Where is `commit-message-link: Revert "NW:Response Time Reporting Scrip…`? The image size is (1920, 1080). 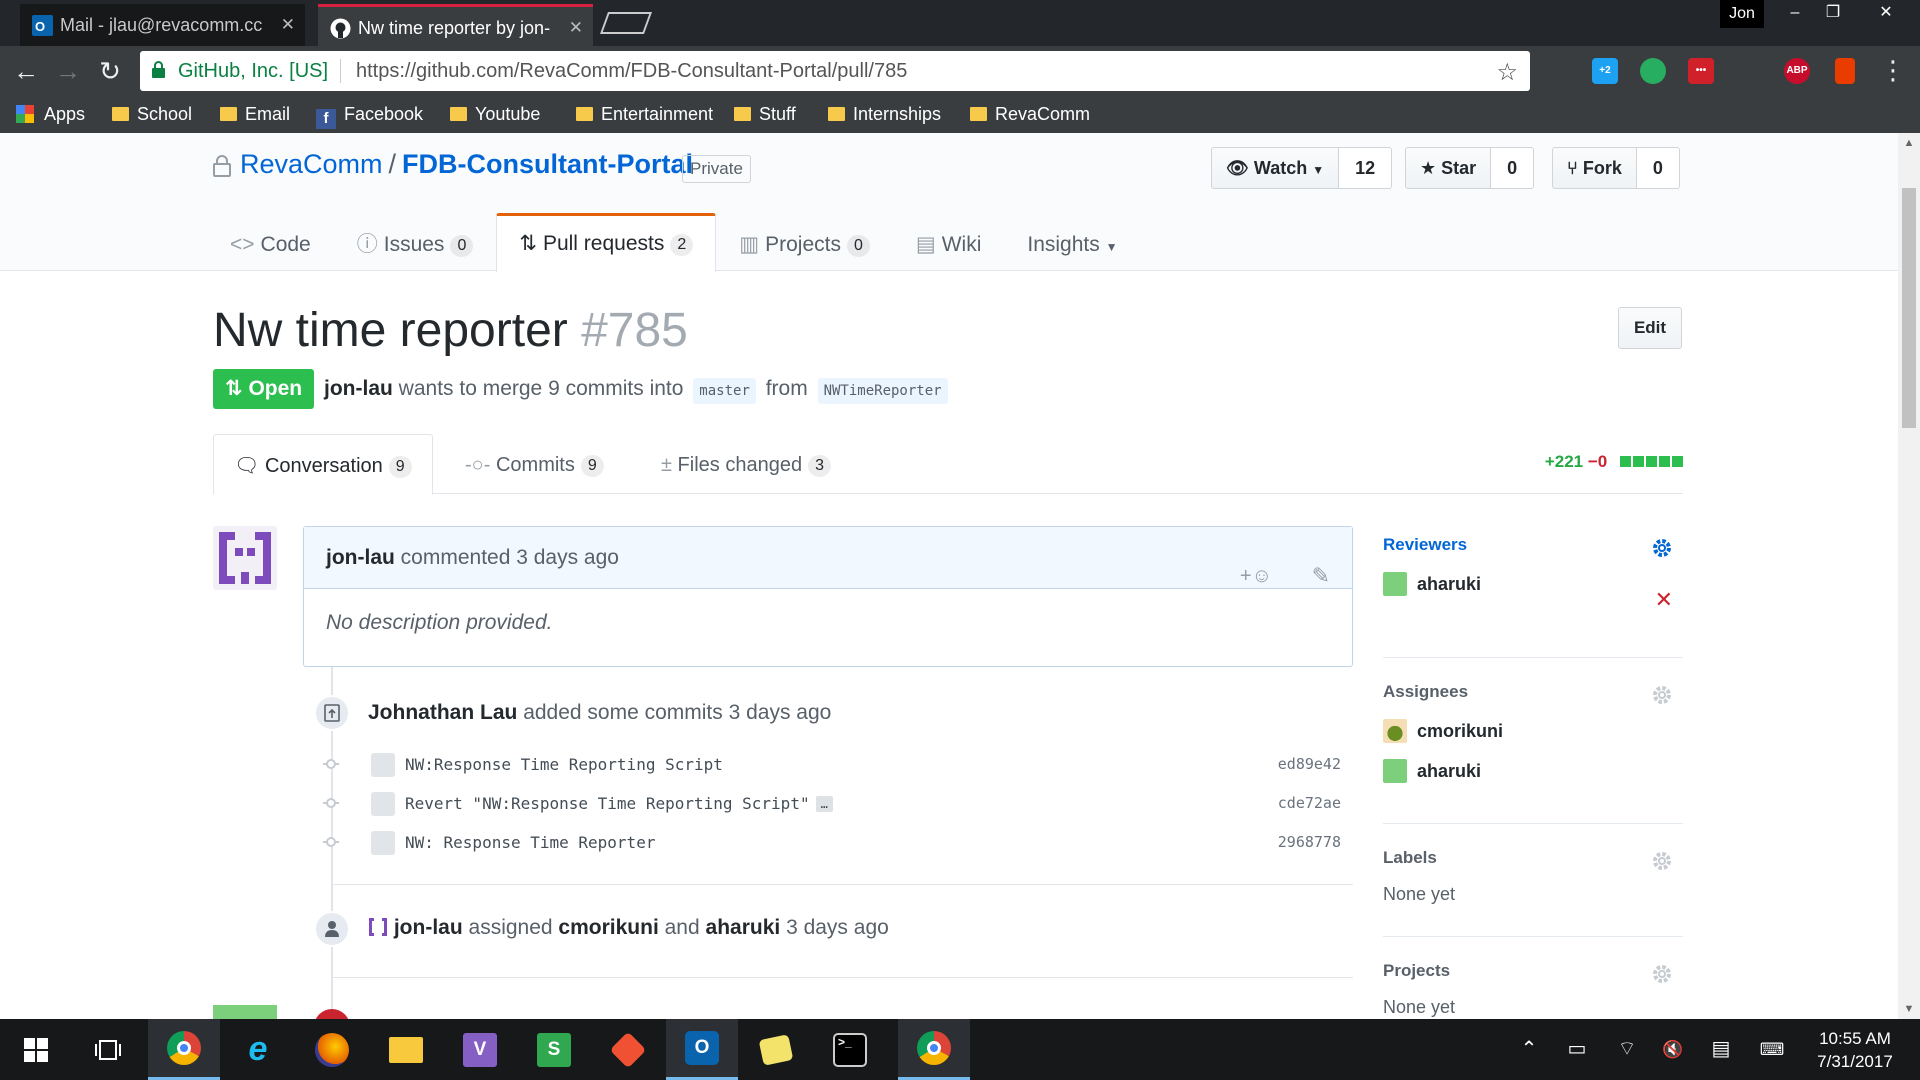 commit-message-link: Revert "NW:Response Time Reporting Scrip… is located at coordinates (607, 803).